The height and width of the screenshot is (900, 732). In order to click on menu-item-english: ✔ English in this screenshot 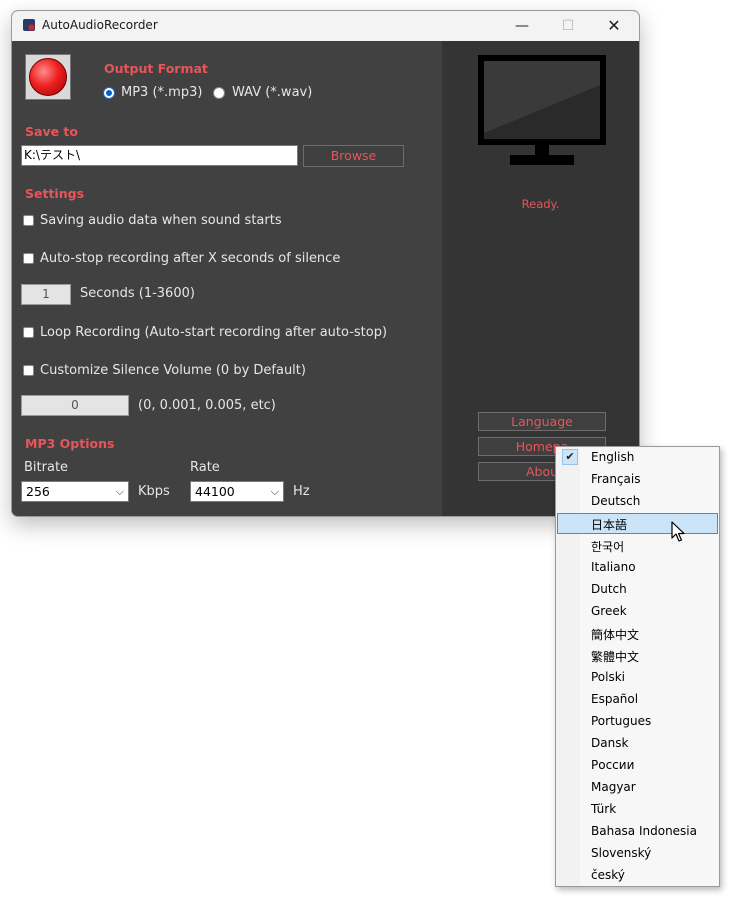, I will do `click(637, 457)`.